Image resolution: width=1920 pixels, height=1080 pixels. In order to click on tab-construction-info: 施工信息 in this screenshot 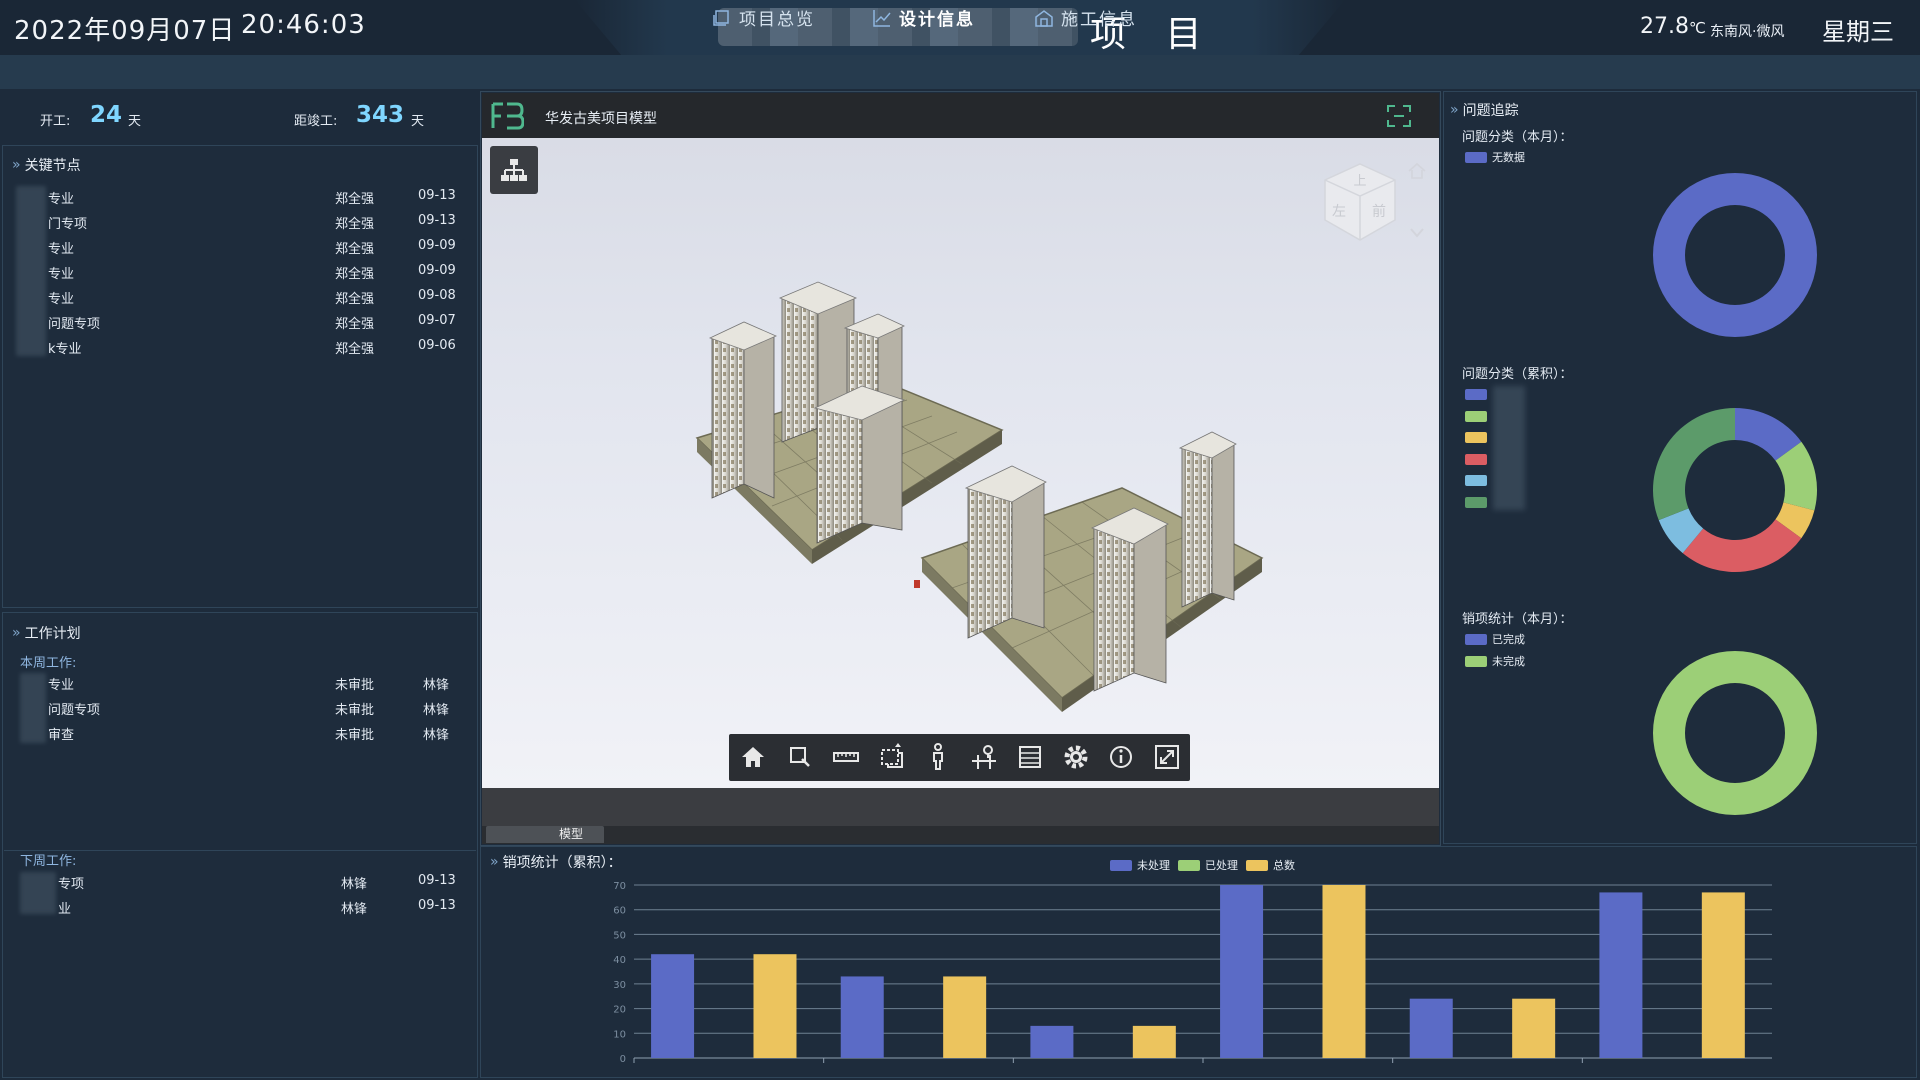, I will do `click(1086, 17)`.